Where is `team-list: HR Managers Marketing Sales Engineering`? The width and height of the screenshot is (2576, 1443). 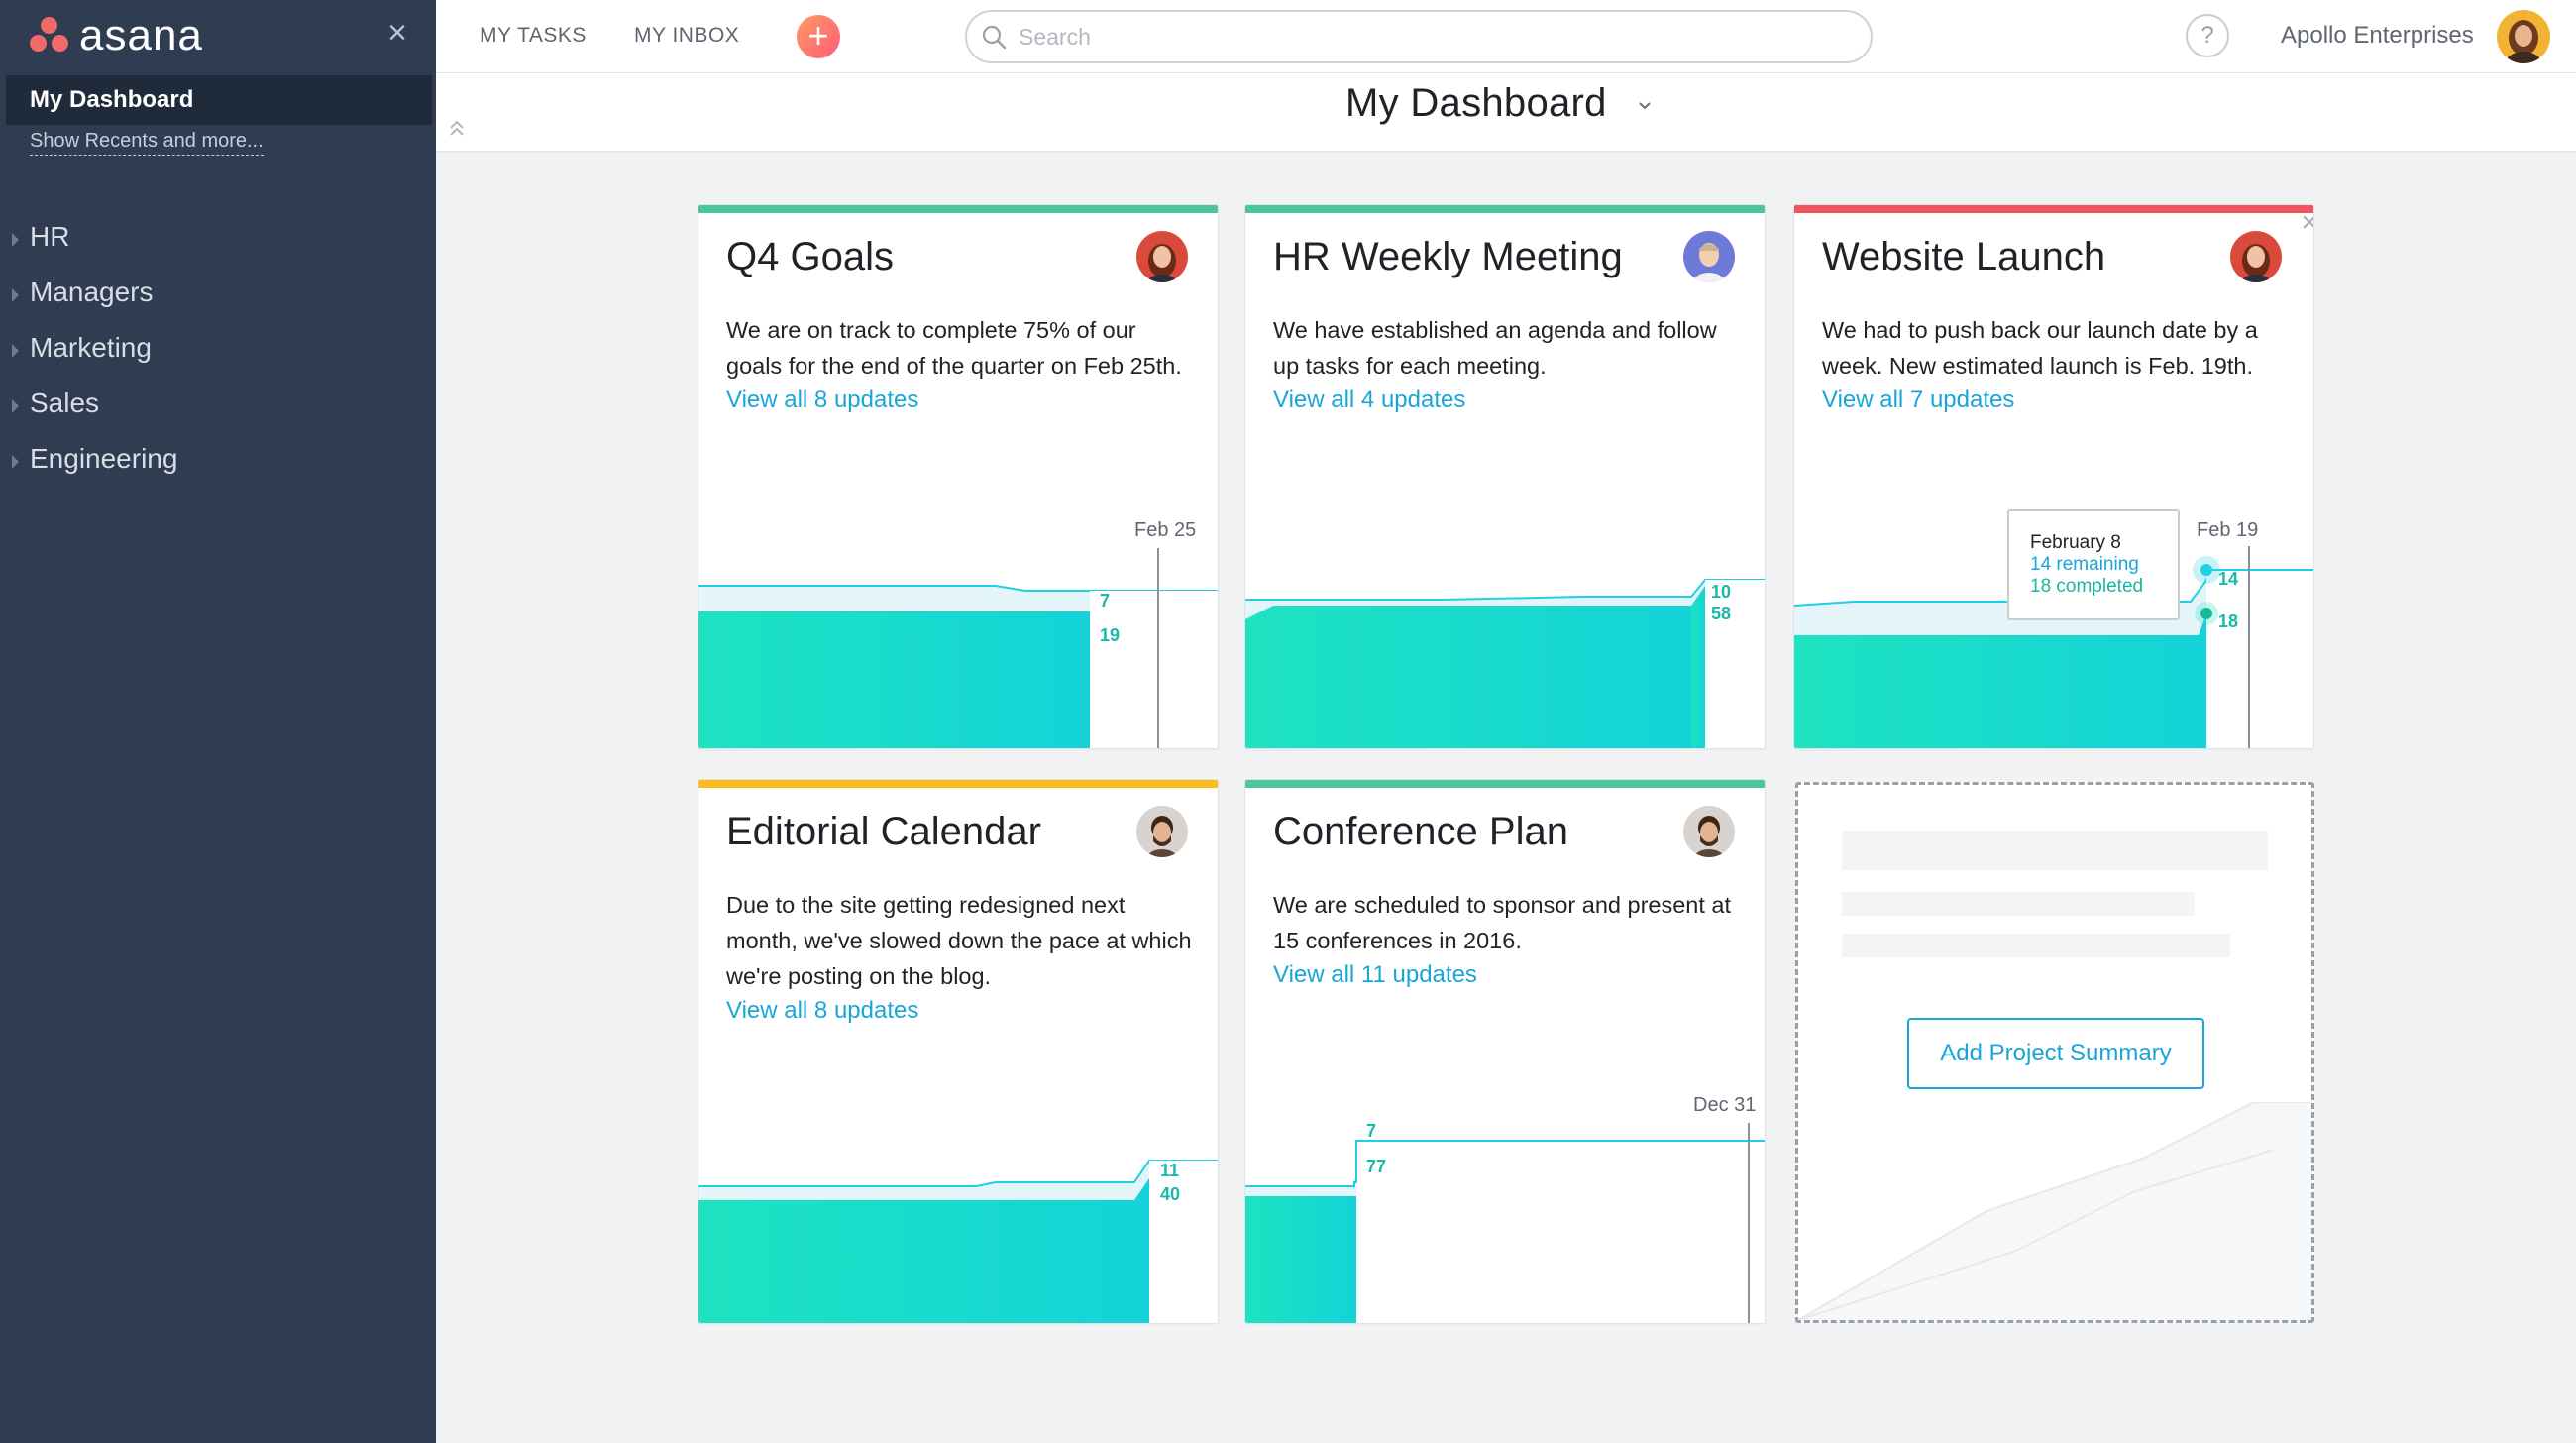
team-list: HR Managers Marketing Sales Engineering is located at coordinates (218, 355).